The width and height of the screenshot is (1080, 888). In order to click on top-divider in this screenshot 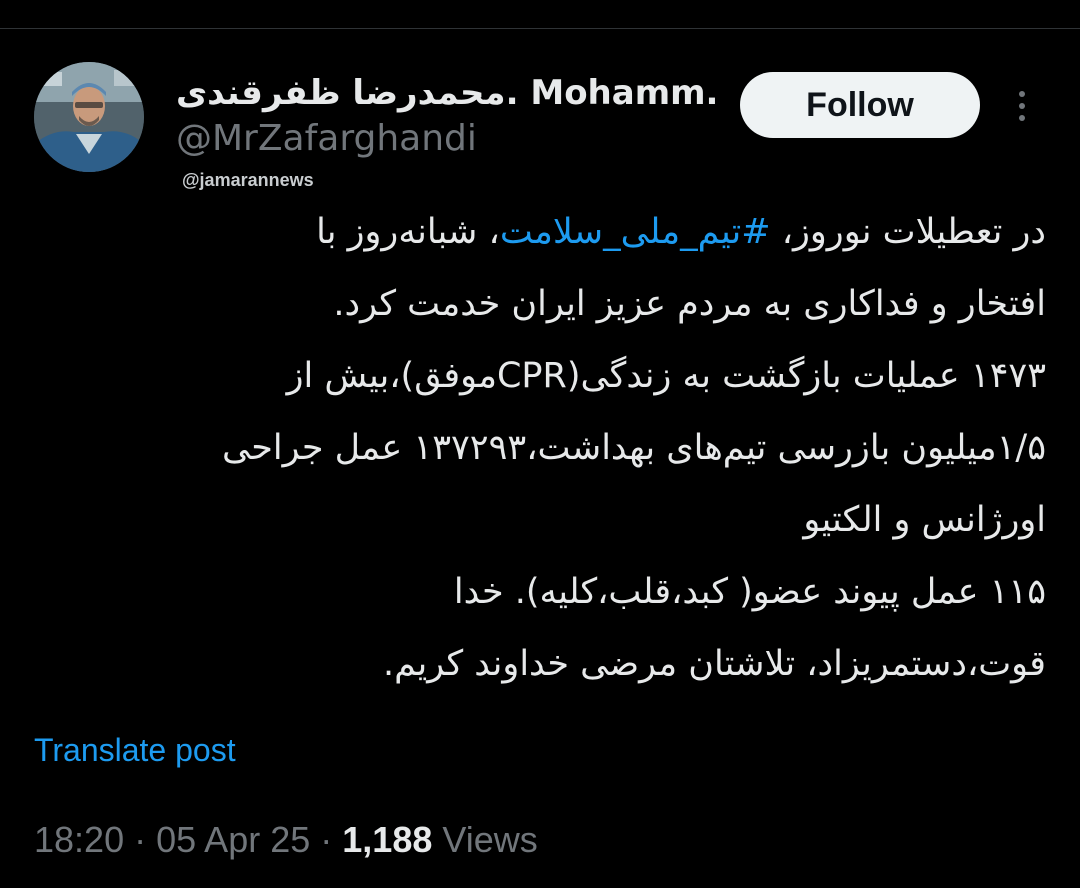, I will do `click(540, 28)`.